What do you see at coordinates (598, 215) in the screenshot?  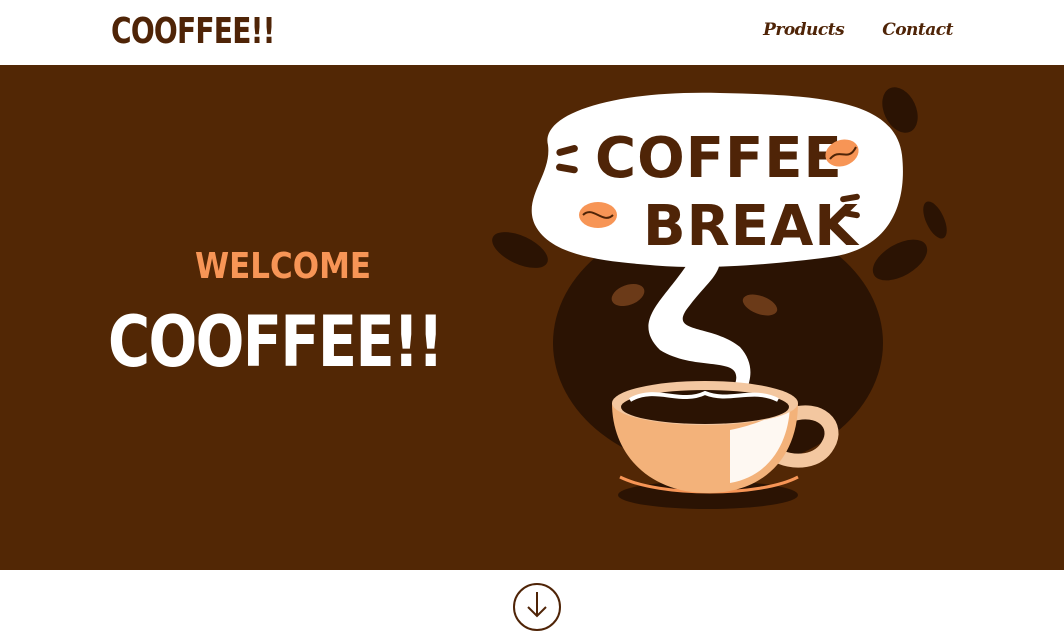 I see `coffee-bean-icon` at bounding box center [598, 215].